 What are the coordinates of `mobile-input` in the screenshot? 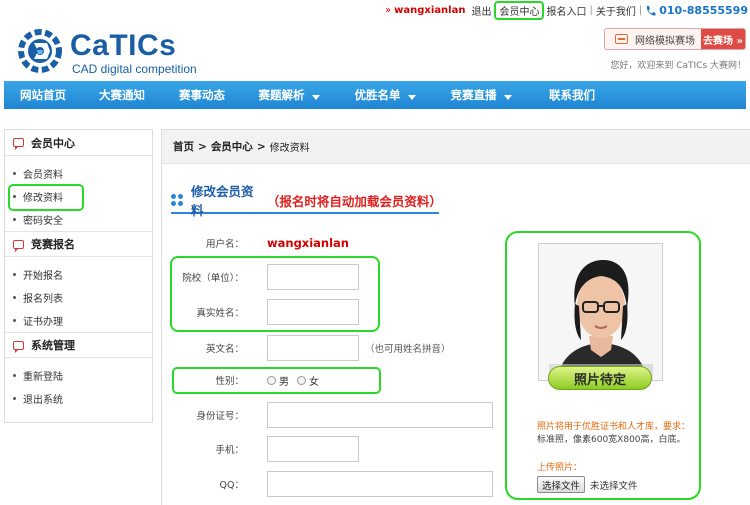 It's located at (313, 449).